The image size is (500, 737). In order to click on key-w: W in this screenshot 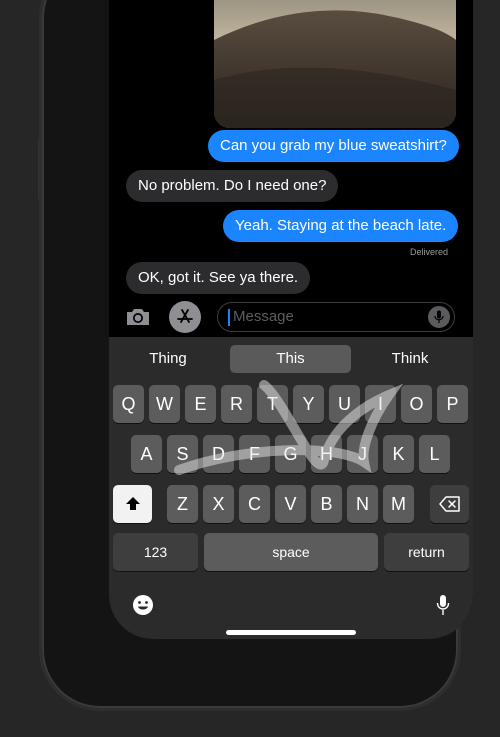, I will do `click(164, 404)`.